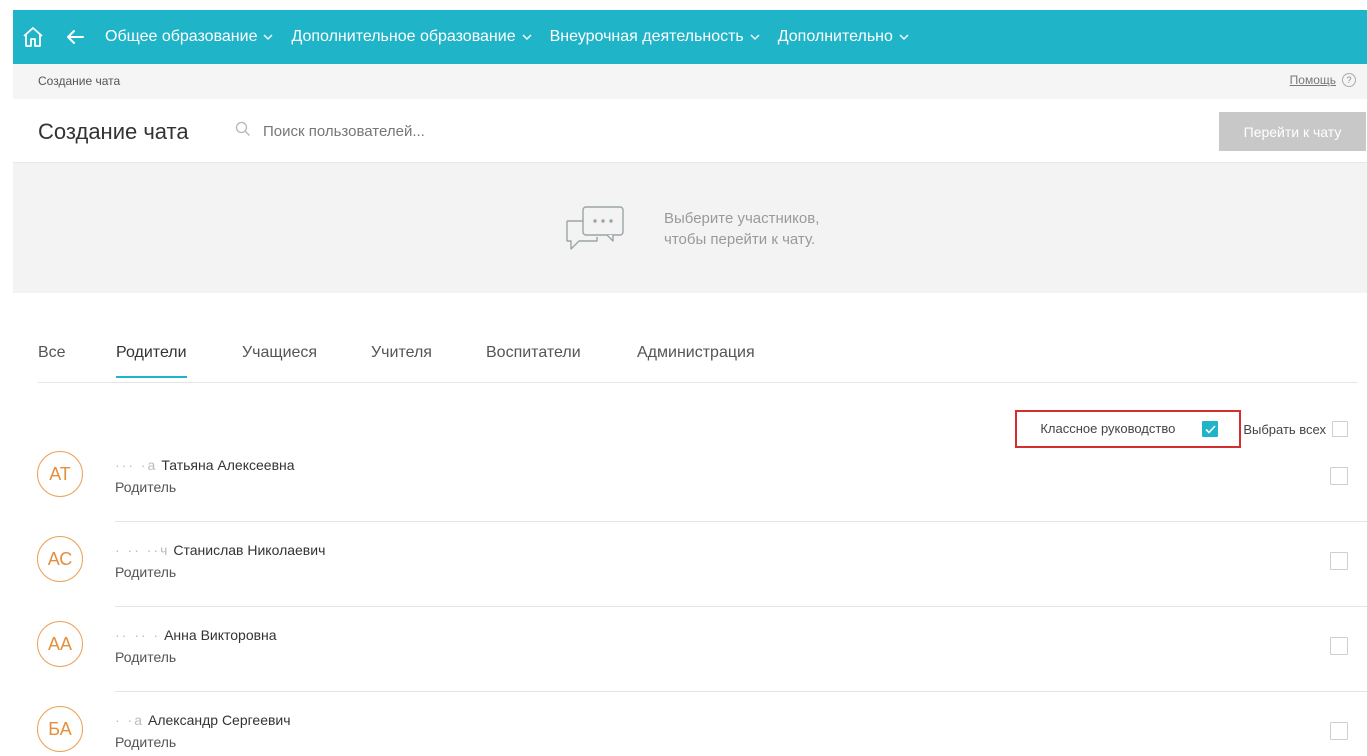  I want to click on user-name: · ·а Александр Сергеевич, so click(203, 720).